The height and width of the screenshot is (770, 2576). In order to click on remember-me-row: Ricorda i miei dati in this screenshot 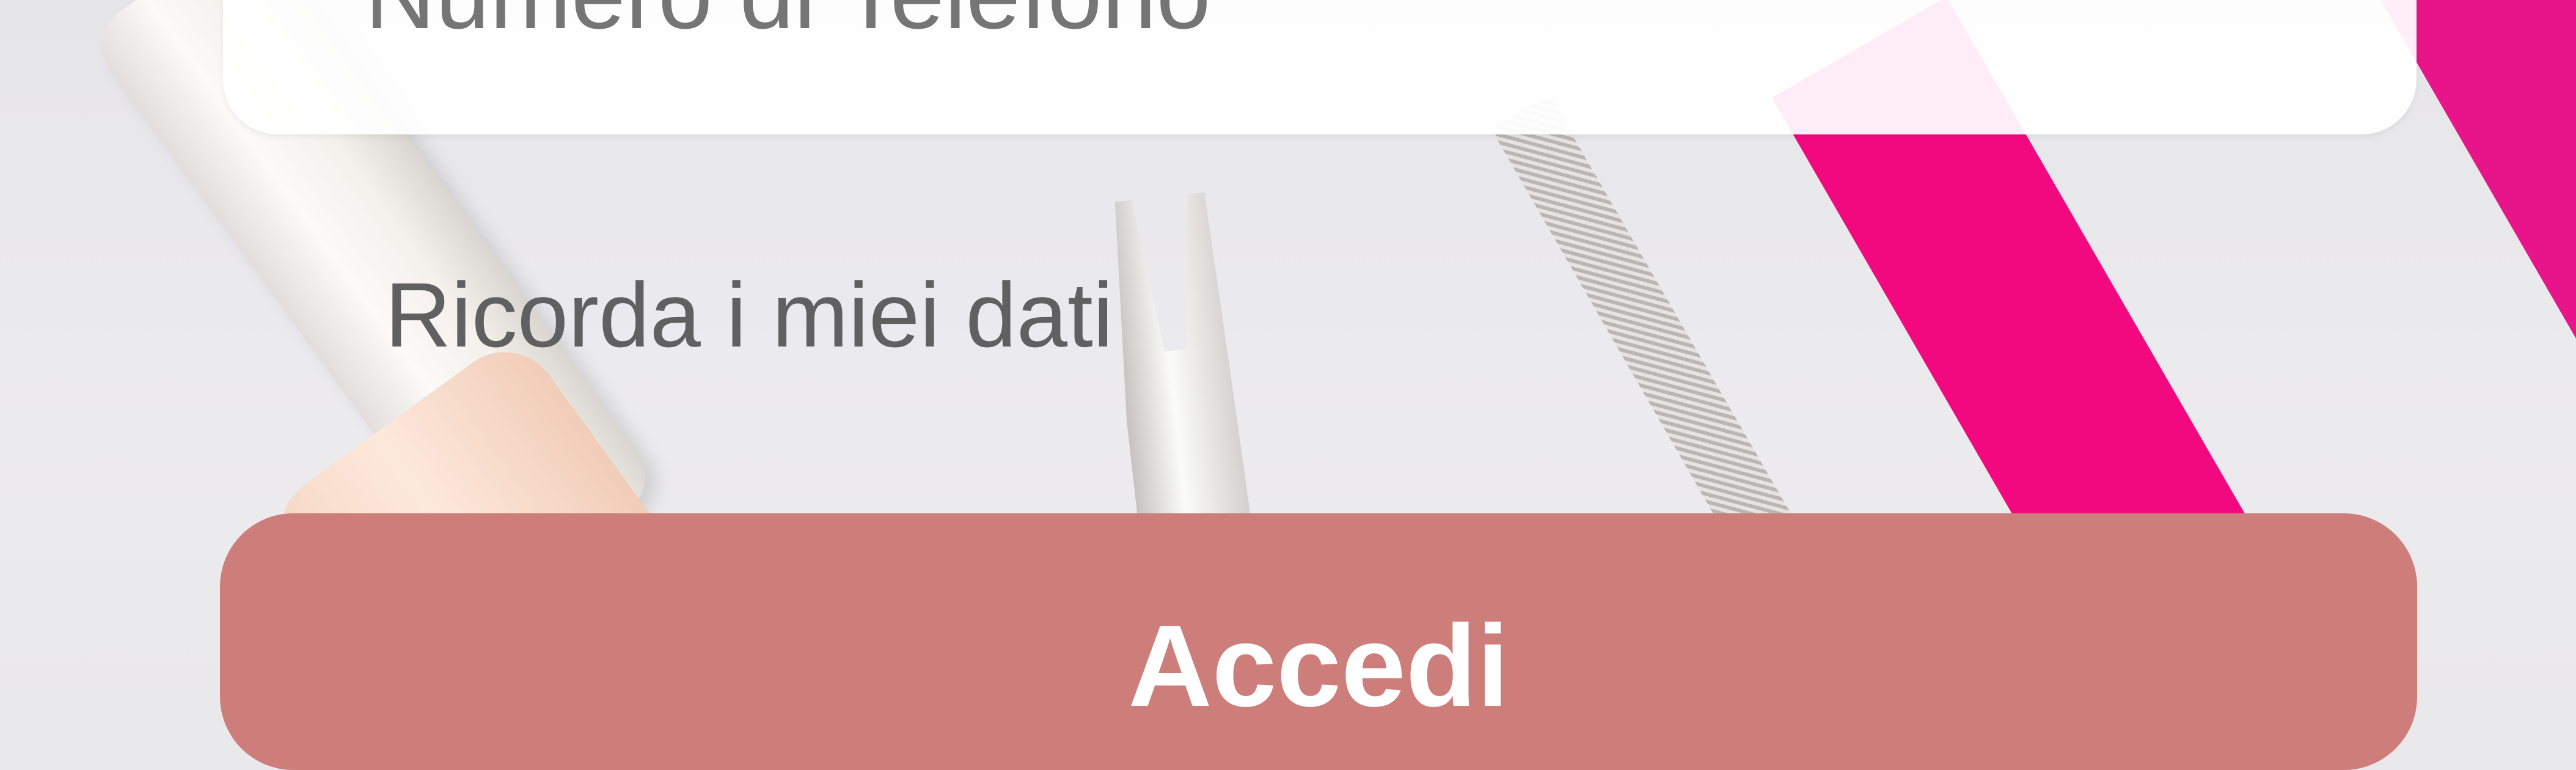, I will do `click(749, 315)`.